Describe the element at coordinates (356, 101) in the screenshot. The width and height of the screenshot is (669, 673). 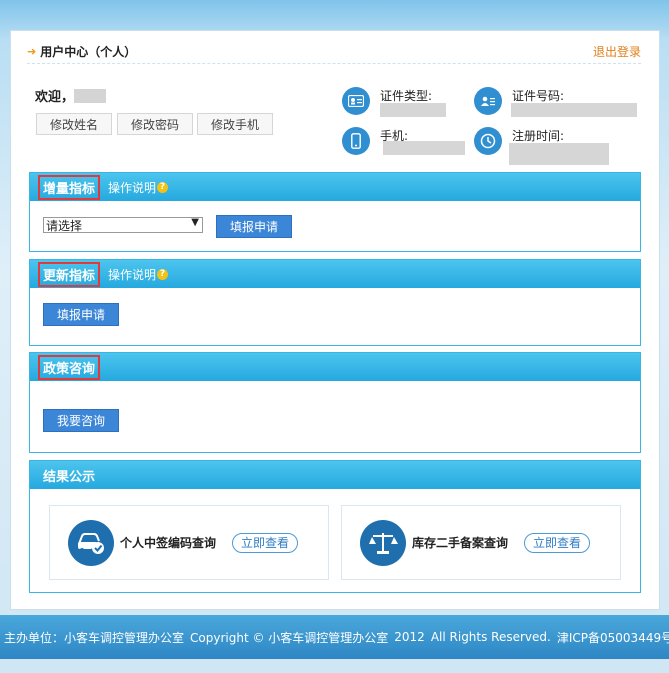
I see `id-card-icon` at that location.